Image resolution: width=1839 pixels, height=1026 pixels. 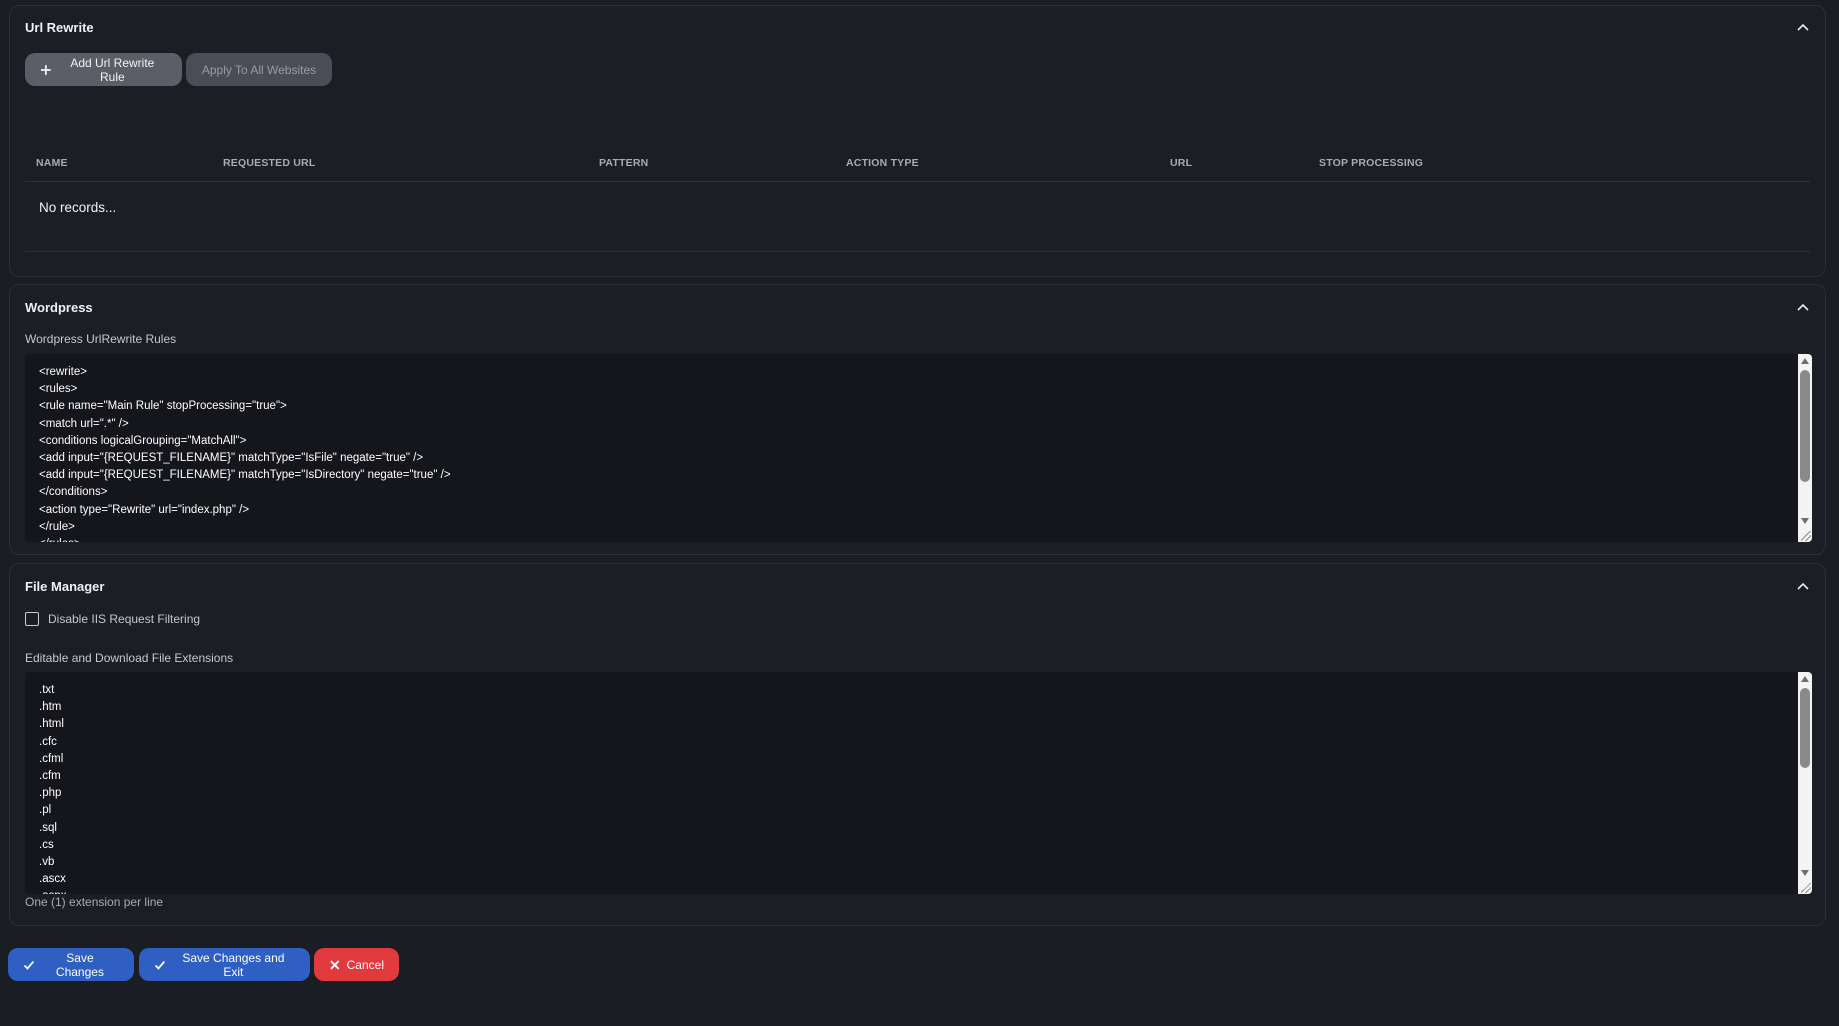 I want to click on wordpress-rules-scrollbar, so click(x=1805, y=448).